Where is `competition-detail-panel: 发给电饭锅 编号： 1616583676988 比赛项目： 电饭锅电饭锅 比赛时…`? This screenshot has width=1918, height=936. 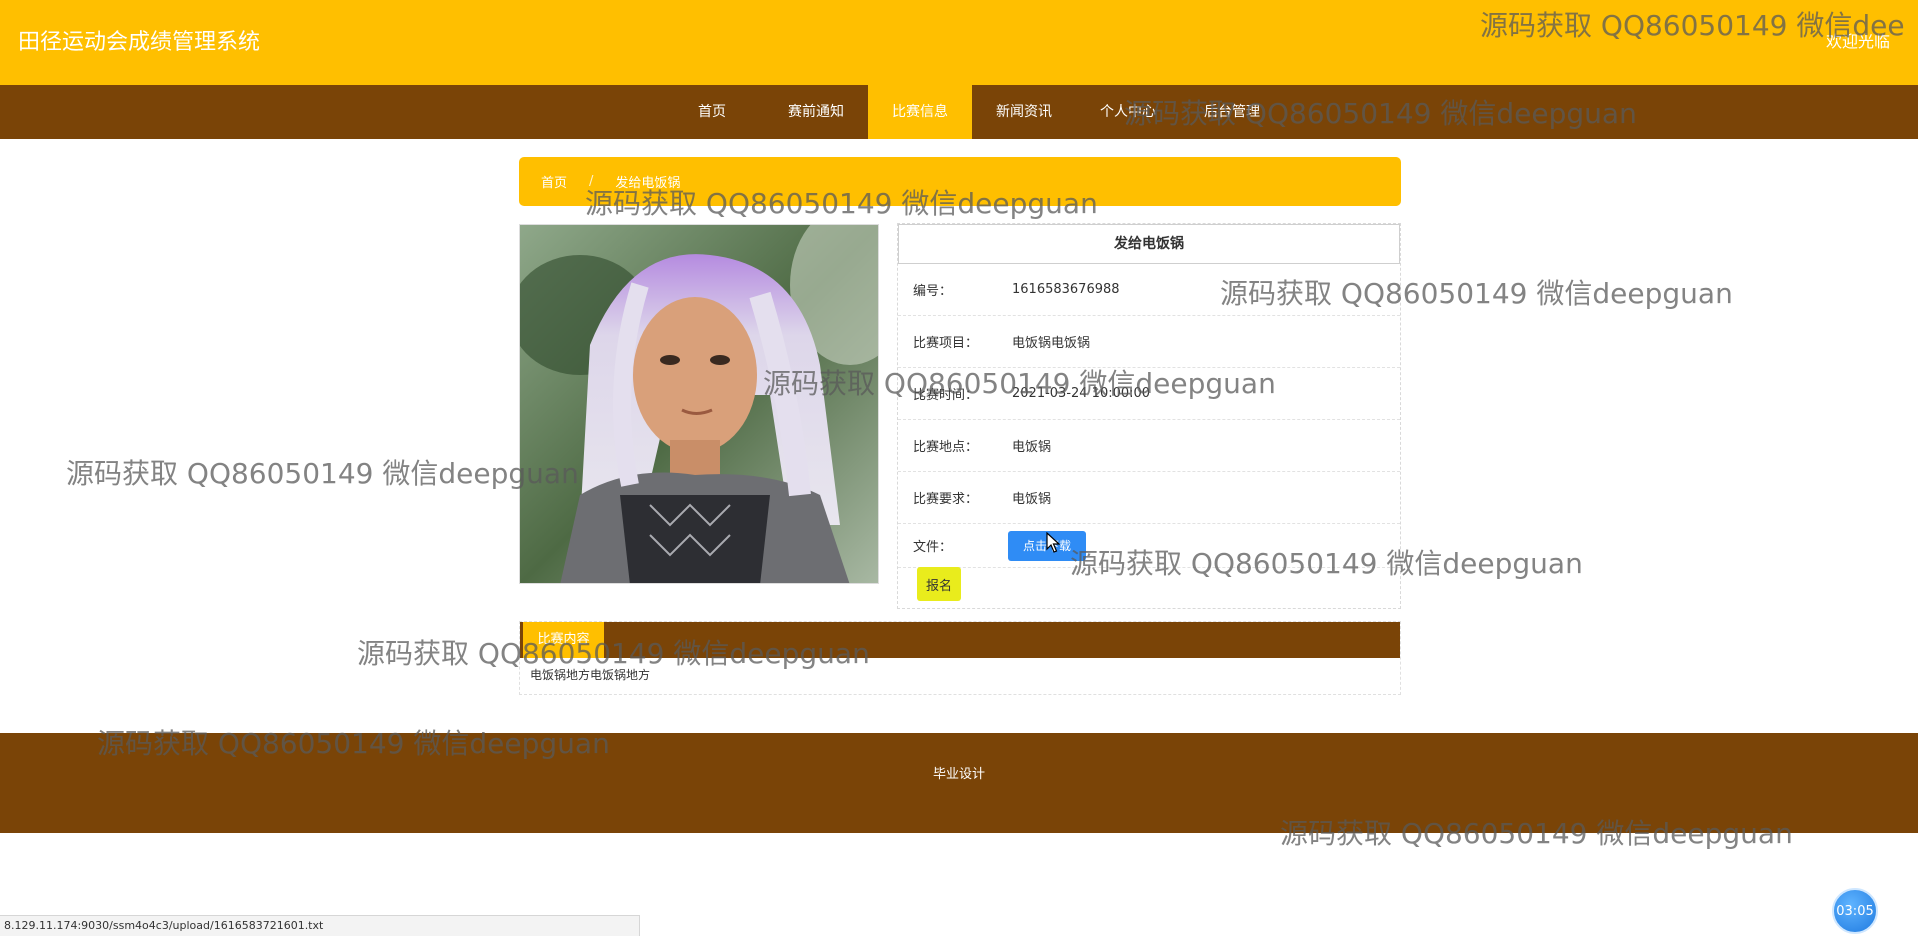
competition-detail-panel: 发给电饭锅 编号： 1616583676988 比赛项目： 电饭锅电饭锅 比赛时… is located at coordinates (1149, 416).